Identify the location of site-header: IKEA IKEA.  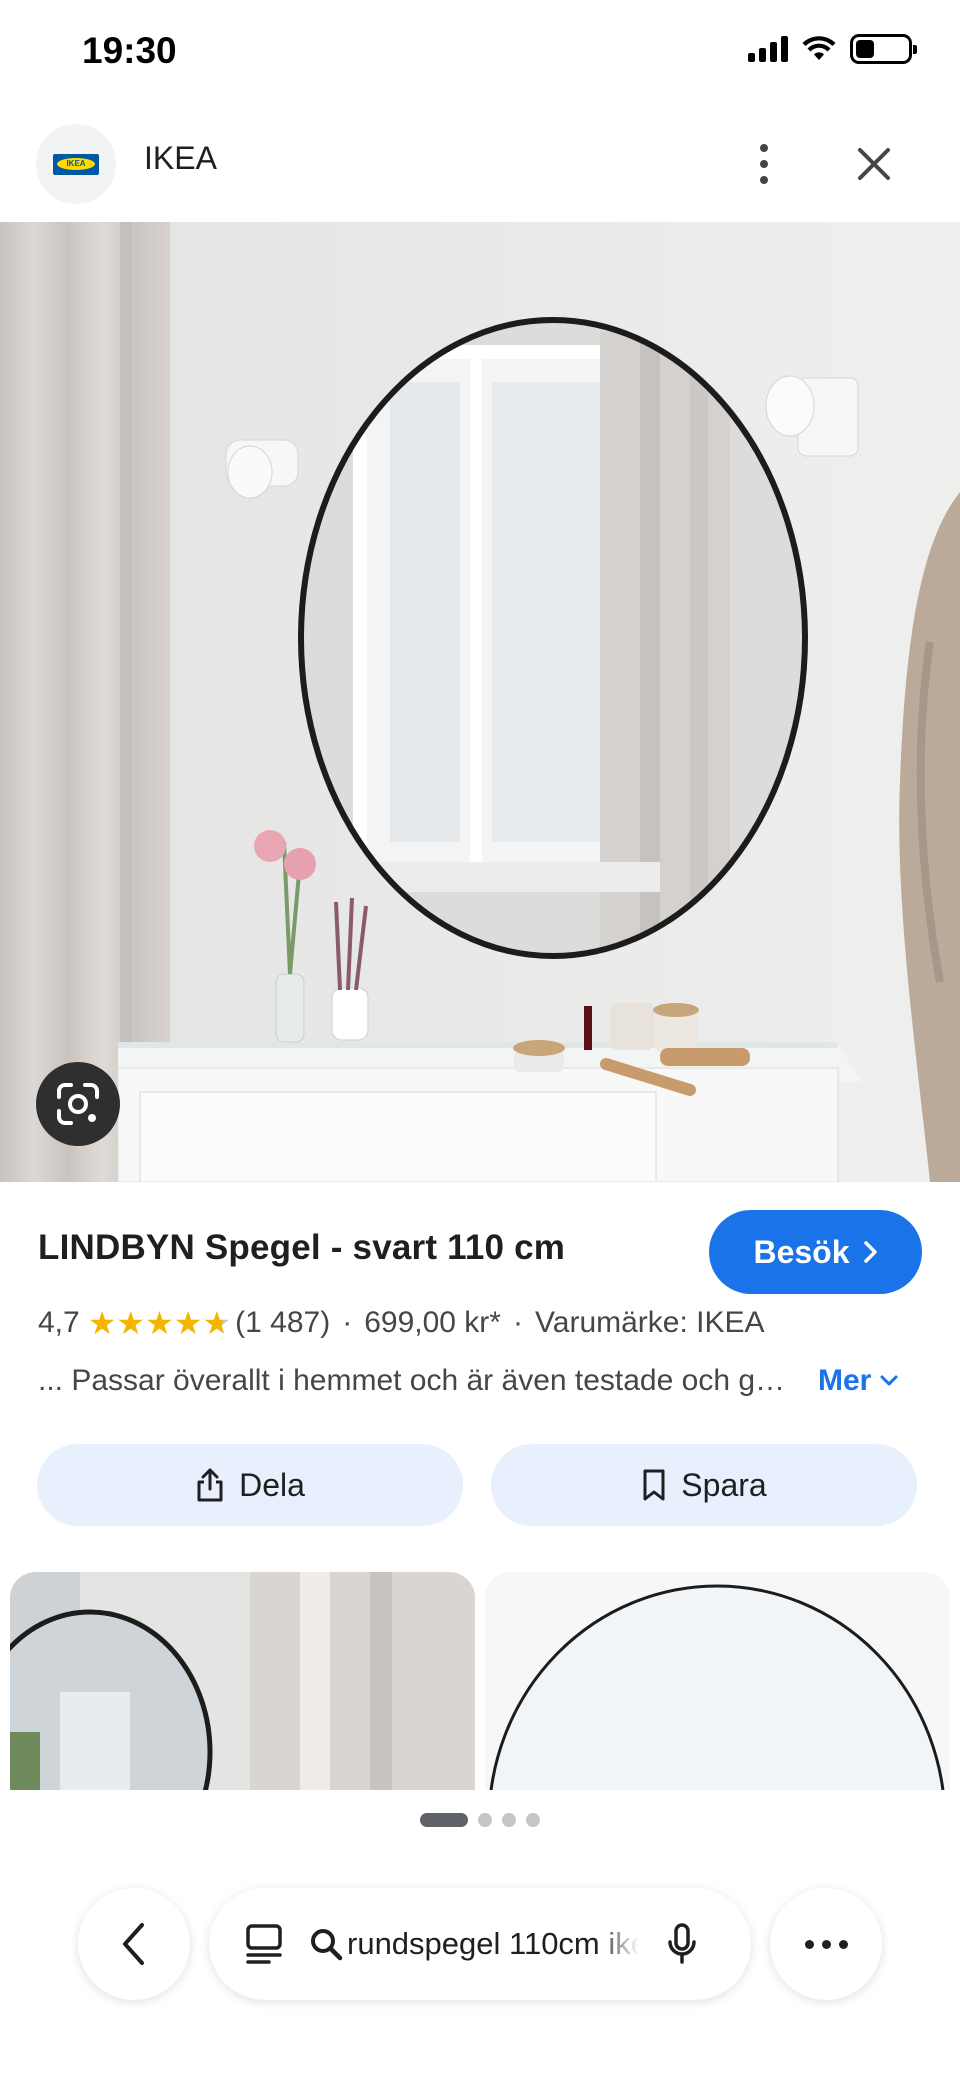
(480, 166).